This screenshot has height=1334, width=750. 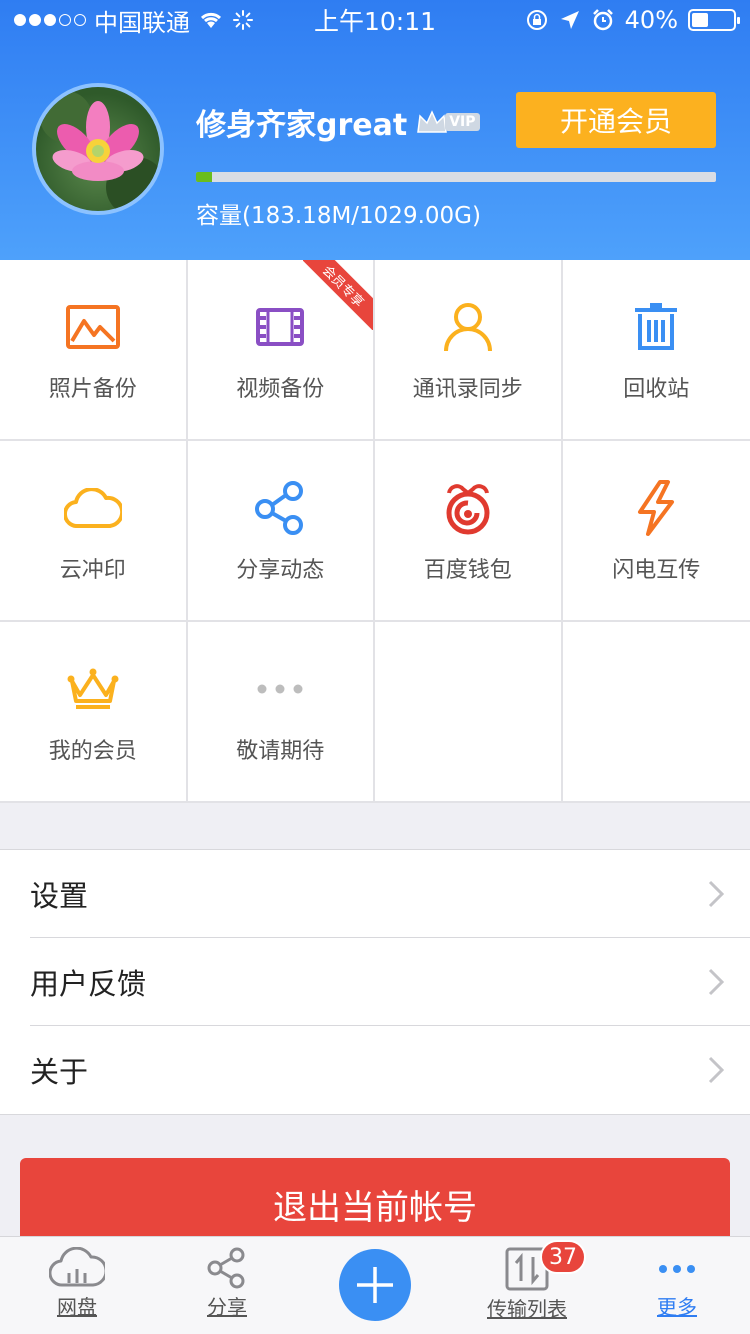 I want to click on ribbon-label: 会员专享, so click(x=338, y=295).